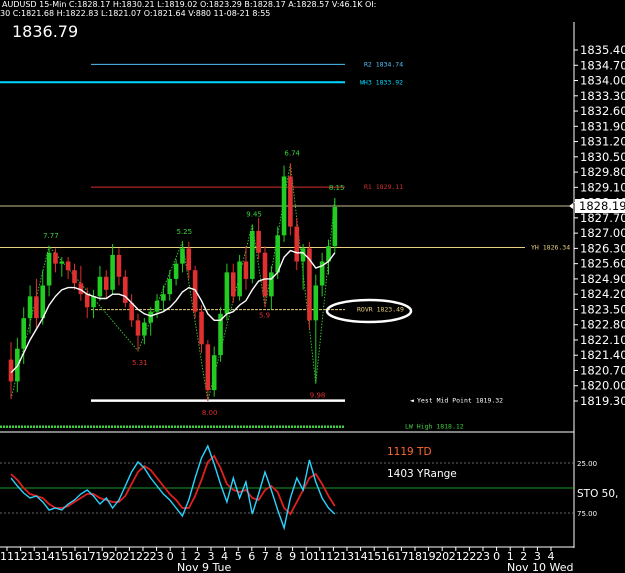 This screenshot has width=625, height=573. What do you see at coordinates (602, 206) in the screenshot?
I see `price-marker-label: 1828.19` at bounding box center [602, 206].